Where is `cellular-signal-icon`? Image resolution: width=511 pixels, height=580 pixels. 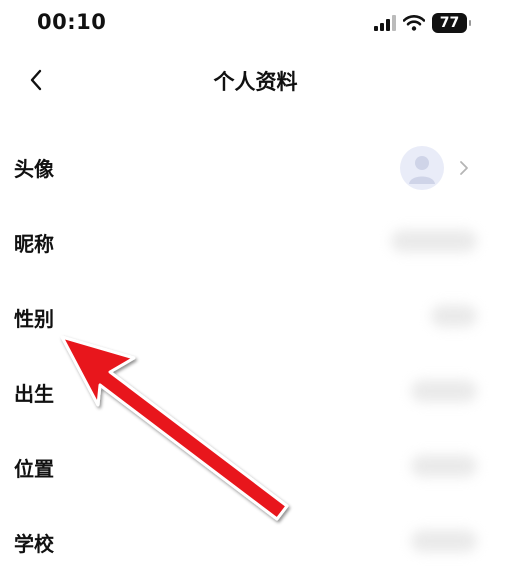 cellular-signal-icon is located at coordinates (385, 23).